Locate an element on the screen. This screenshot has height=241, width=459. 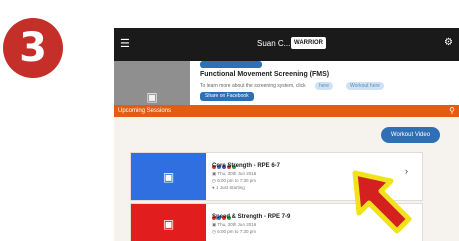
session-title: Speed & Strength - RPE 7-9 is located at coordinates (251, 217).